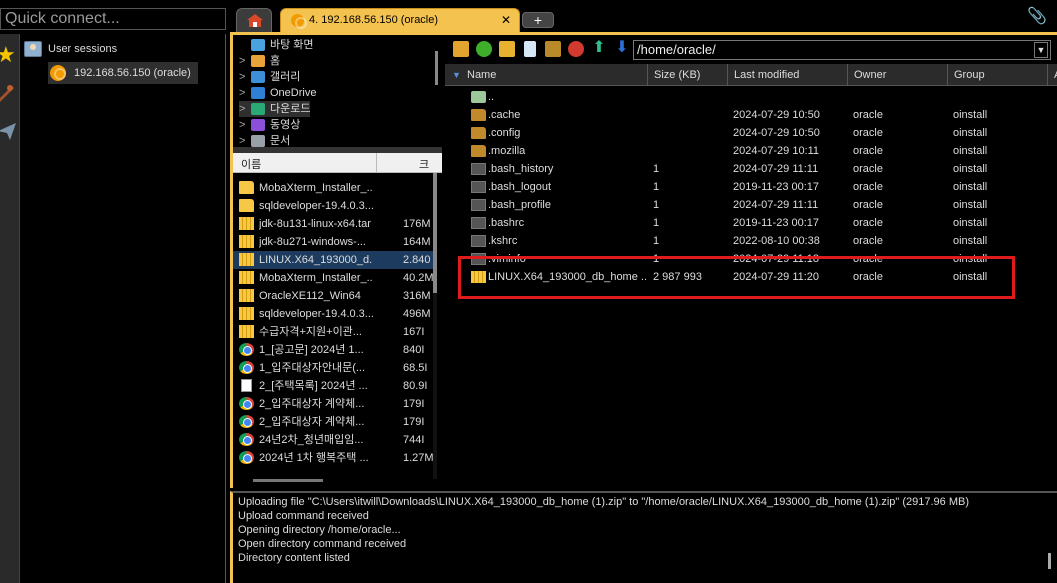 The height and width of the screenshot is (583, 1057). Describe the element at coordinates (751, 151) in the screenshot. I see `remote-file-row: .mozilla2024-07-29 10:11oracleoinstalld` at that location.